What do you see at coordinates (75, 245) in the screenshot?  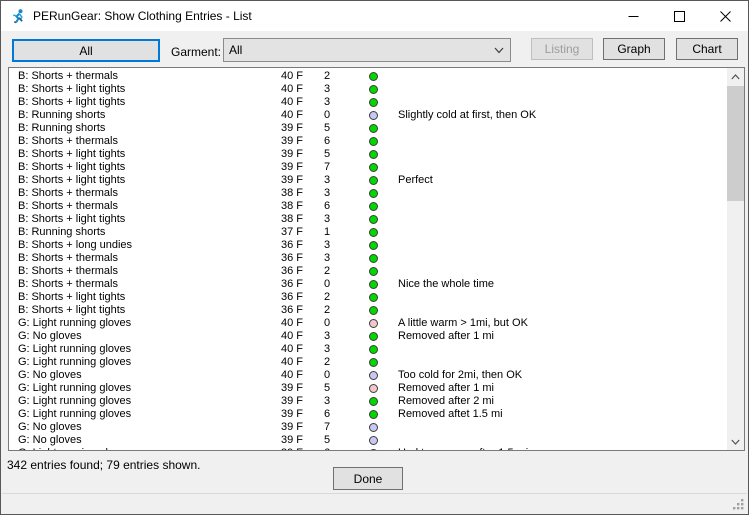 I see `entry-garment: B: Shorts + long undies` at bounding box center [75, 245].